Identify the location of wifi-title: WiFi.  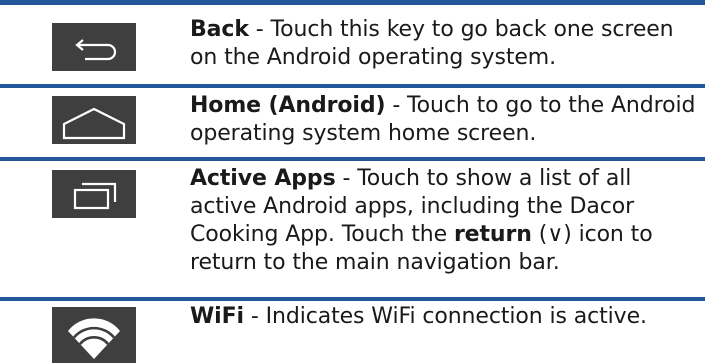
(217, 316).